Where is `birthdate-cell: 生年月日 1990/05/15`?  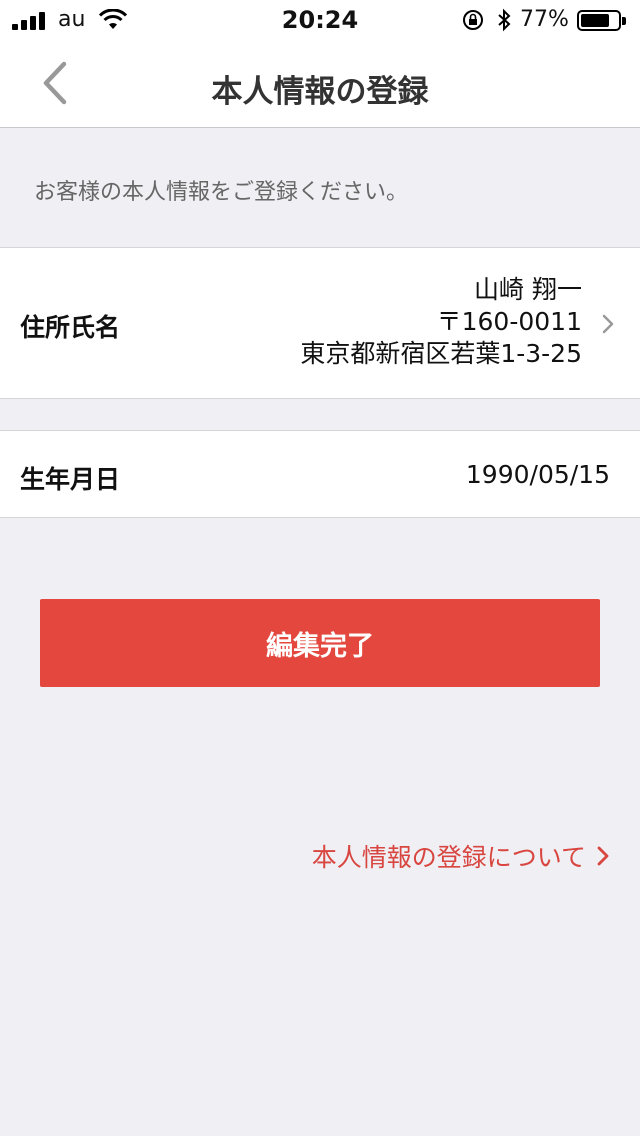 birthdate-cell: 生年月日 1990/05/15 is located at coordinates (320, 474).